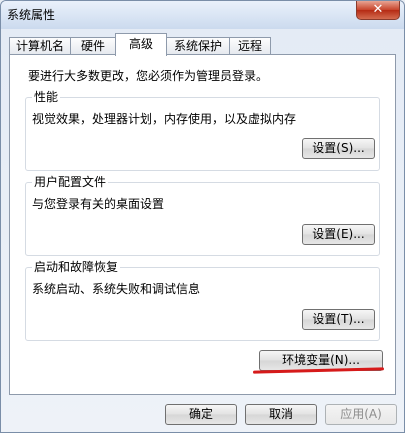  What do you see at coordinates (46, 97) in the screenshot?
I see `performance-legend: 性能` at bounding box center [46, 97].